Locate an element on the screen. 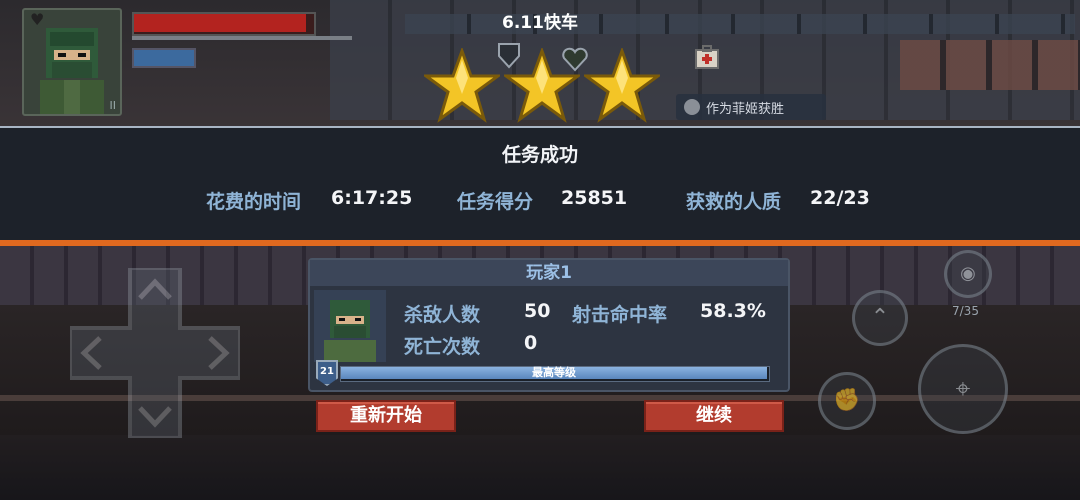 The image size is (1080, 500). player-avatar is located at coordinates (350, 326).